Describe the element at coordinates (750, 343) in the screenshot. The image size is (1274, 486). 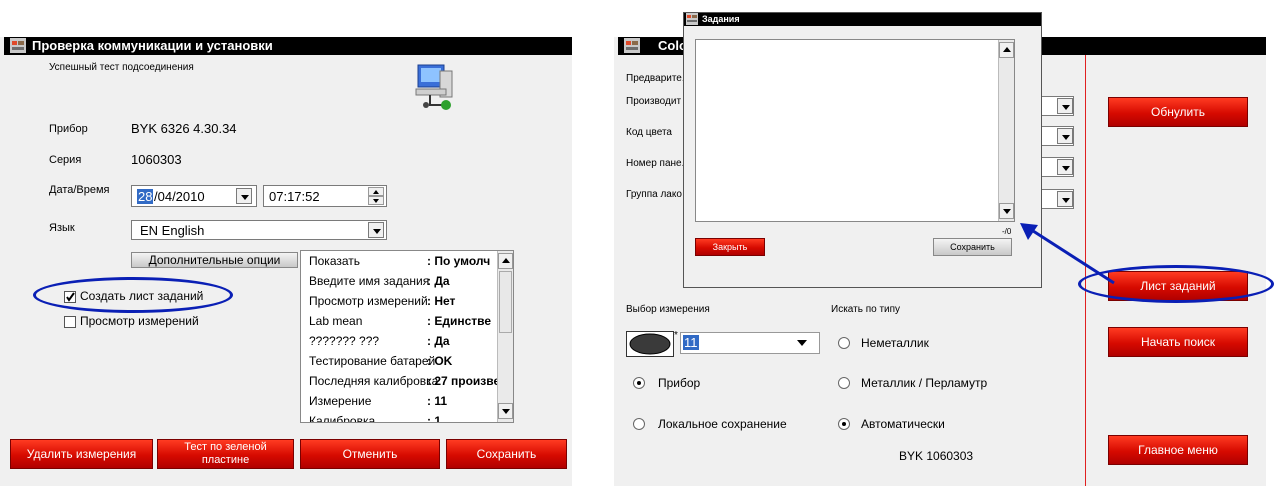
I see `measurement-number-select: 11` at that location.